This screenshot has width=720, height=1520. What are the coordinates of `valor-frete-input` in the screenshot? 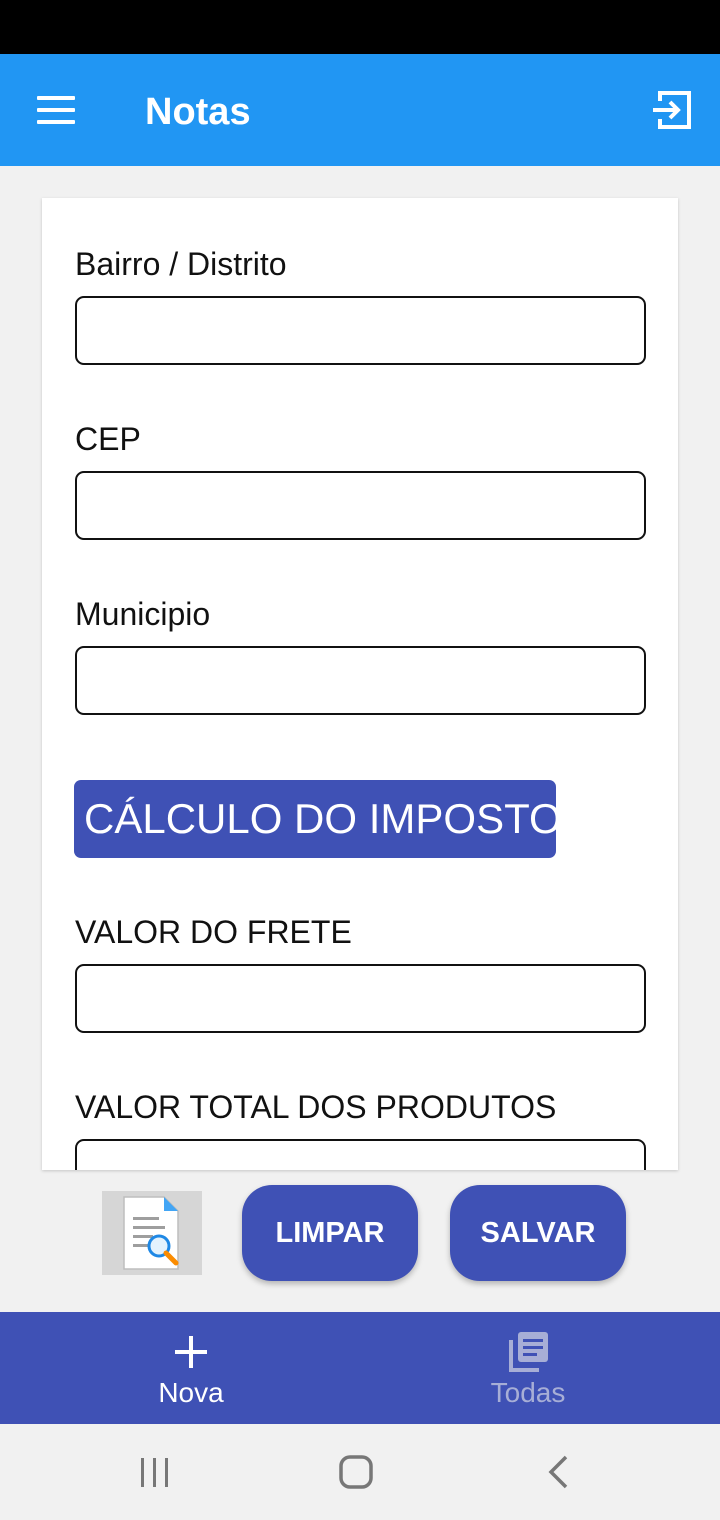 It's located at (360, 998).